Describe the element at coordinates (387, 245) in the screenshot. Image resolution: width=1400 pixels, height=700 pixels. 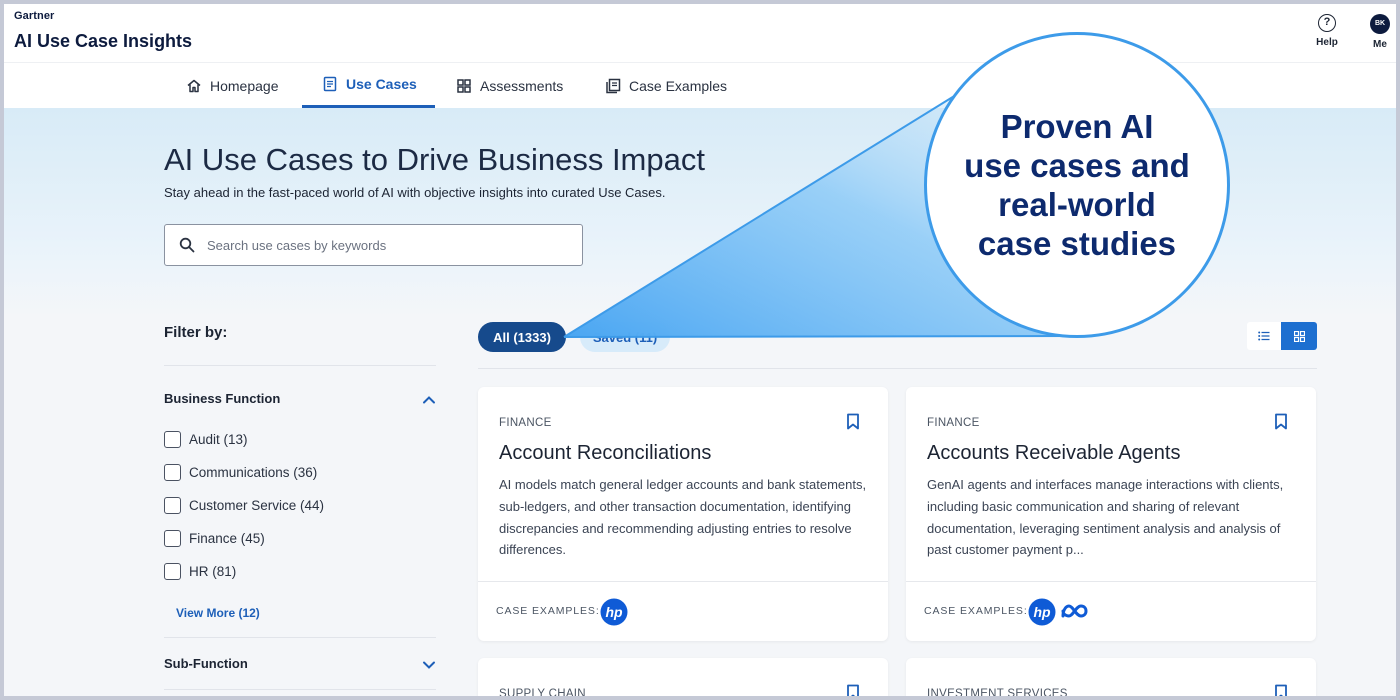
I see `search-input` at that location.